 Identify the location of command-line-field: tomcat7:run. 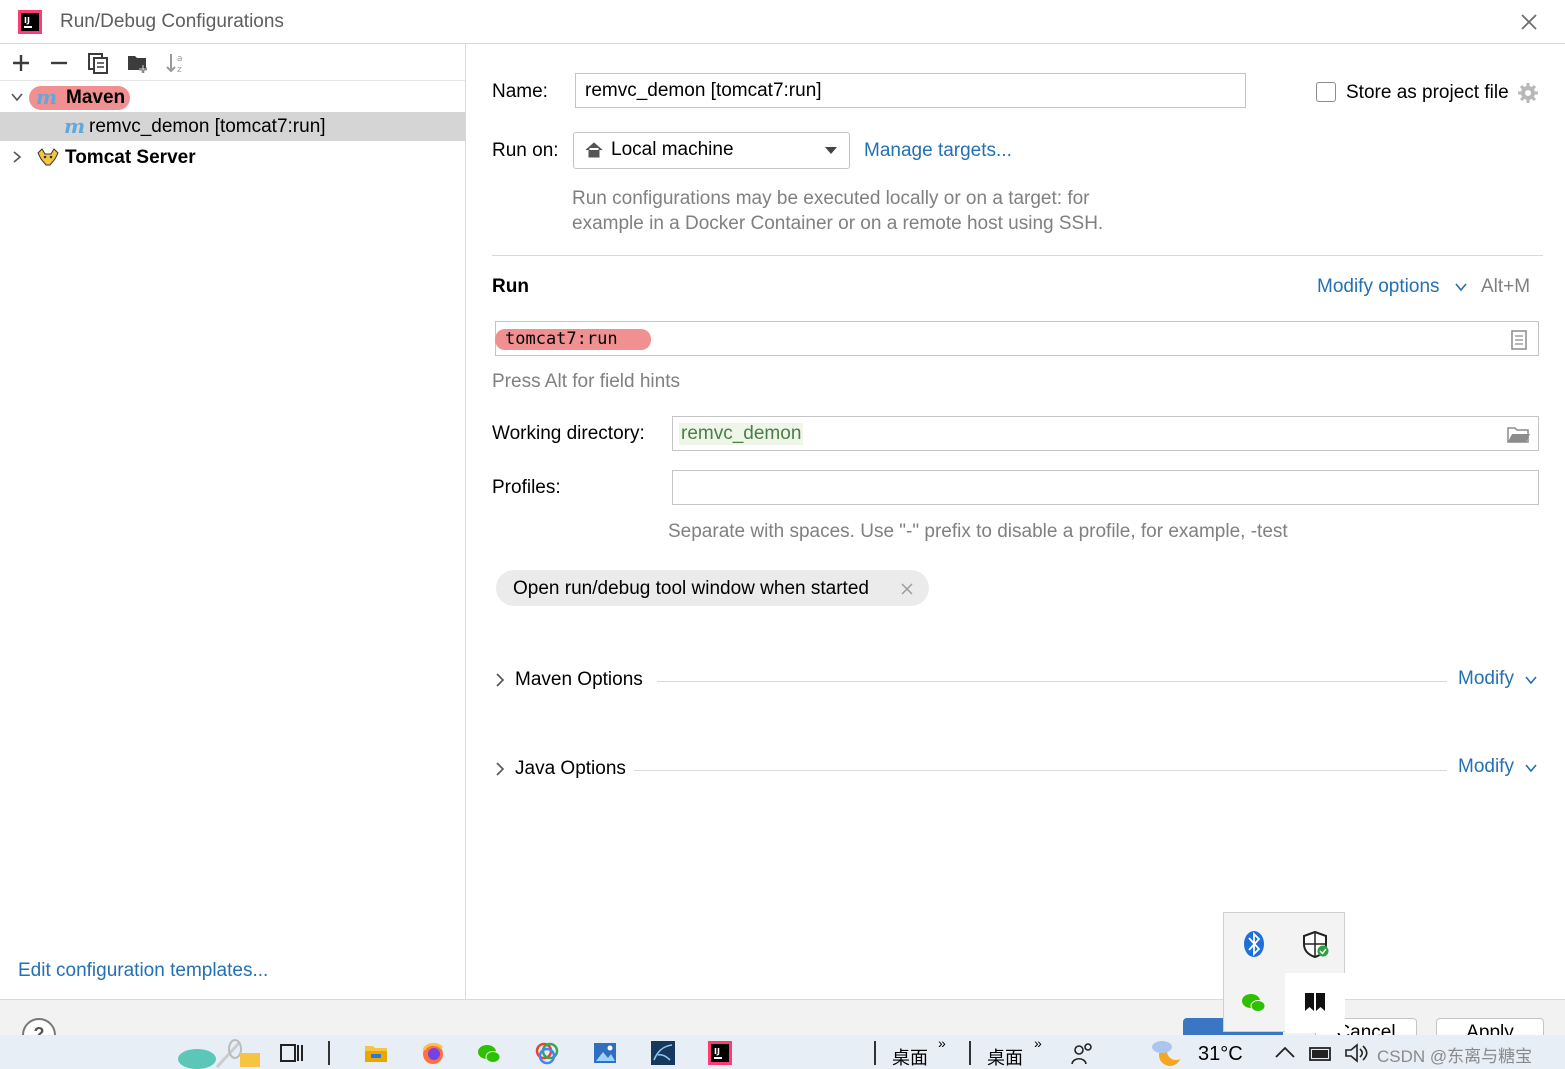
(1017, 338).